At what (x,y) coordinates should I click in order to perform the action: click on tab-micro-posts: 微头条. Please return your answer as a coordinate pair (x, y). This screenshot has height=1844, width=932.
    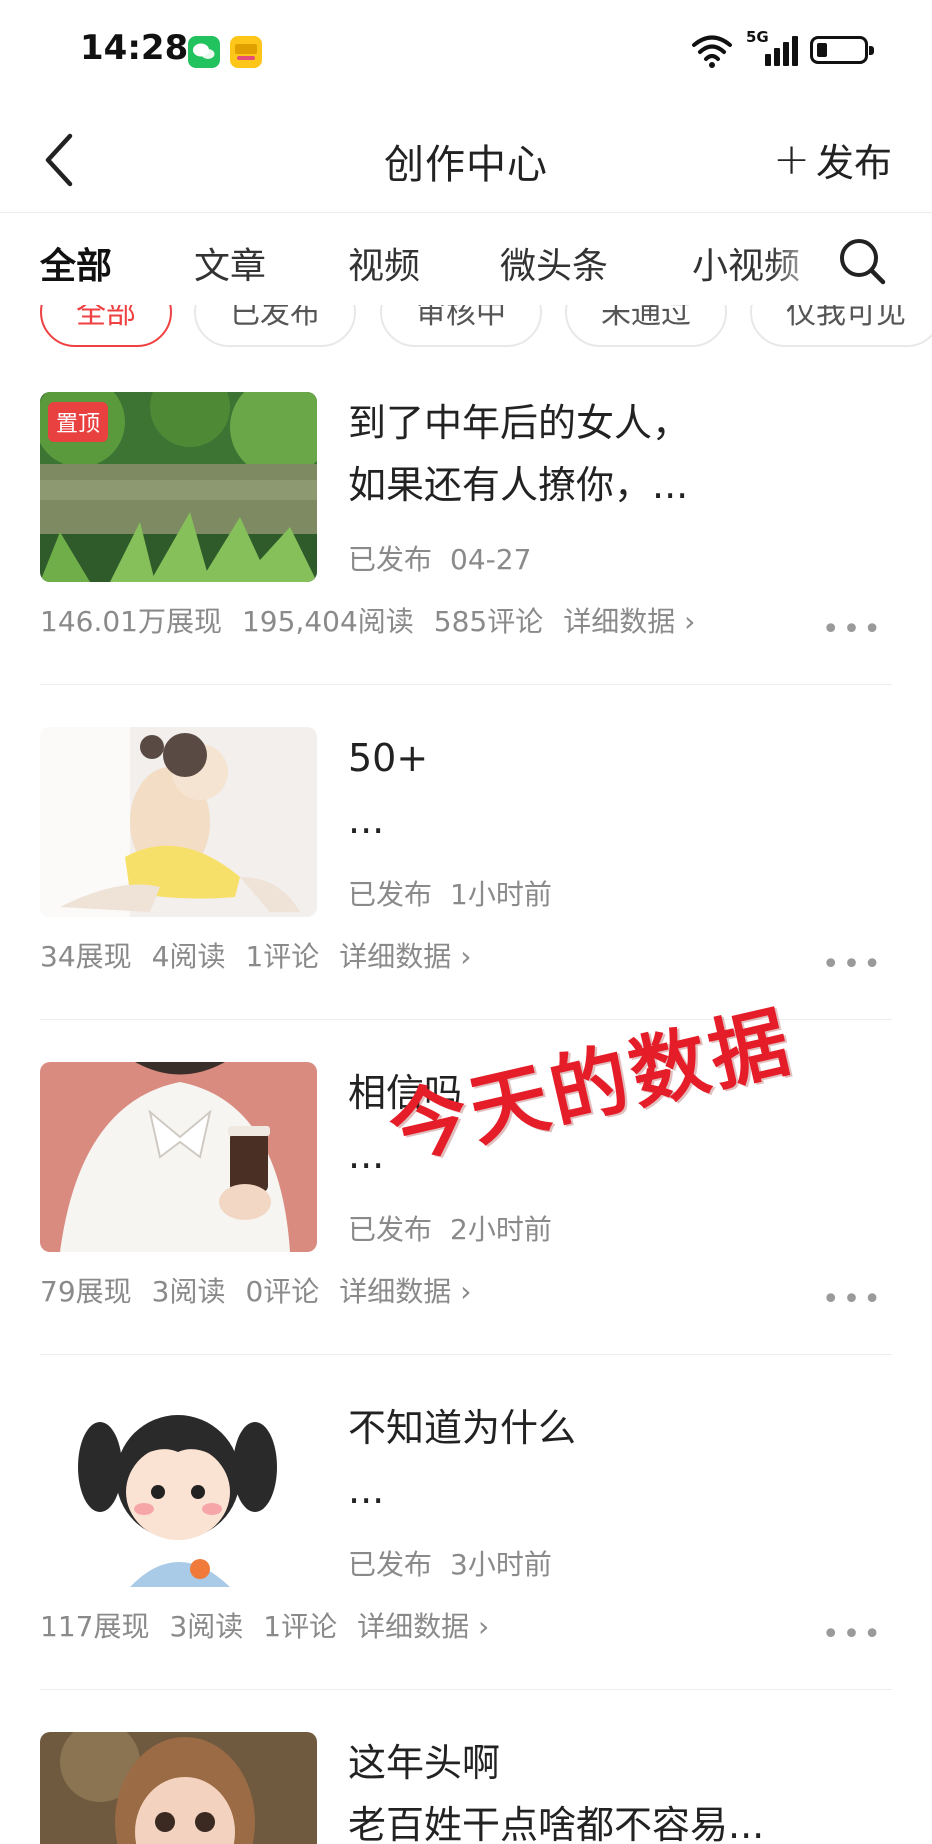
    Looking at the image, I should click on (554, 263).